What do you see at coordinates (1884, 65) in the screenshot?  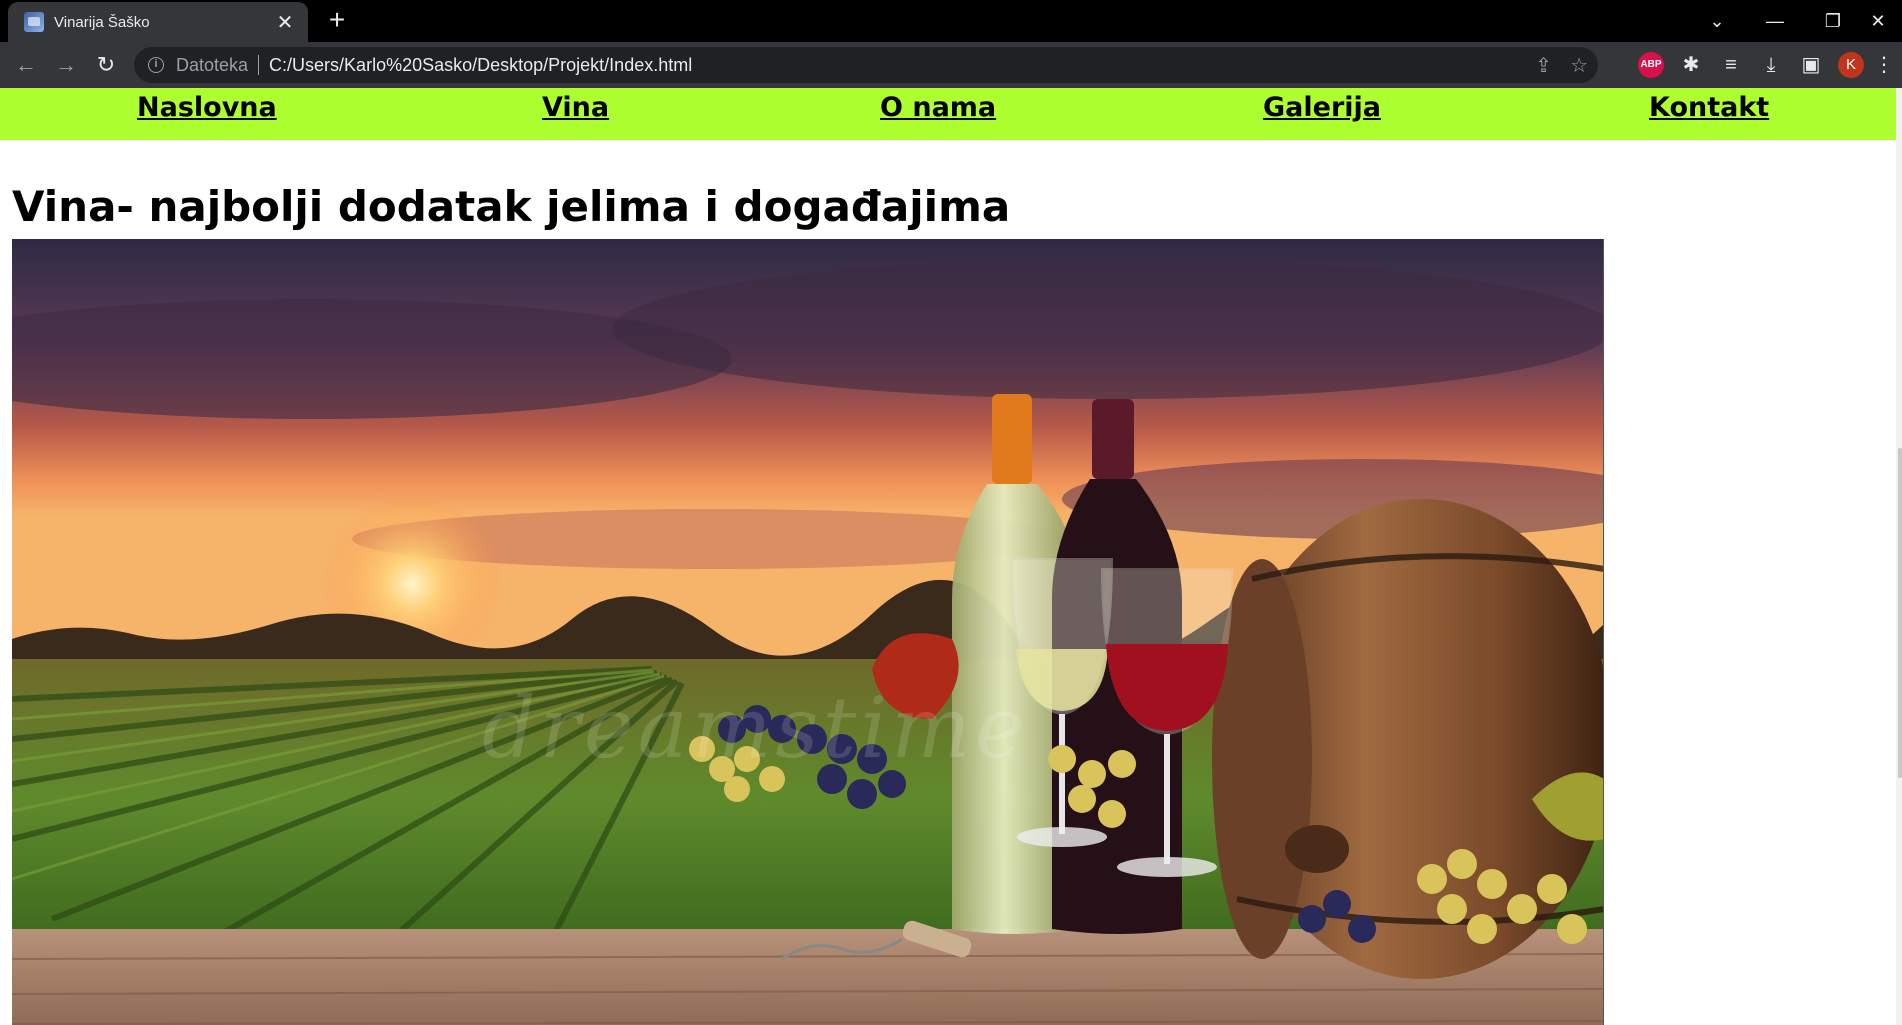 I see `kebab-menu-icon: ⋮` at bounding box center [1884, 65].